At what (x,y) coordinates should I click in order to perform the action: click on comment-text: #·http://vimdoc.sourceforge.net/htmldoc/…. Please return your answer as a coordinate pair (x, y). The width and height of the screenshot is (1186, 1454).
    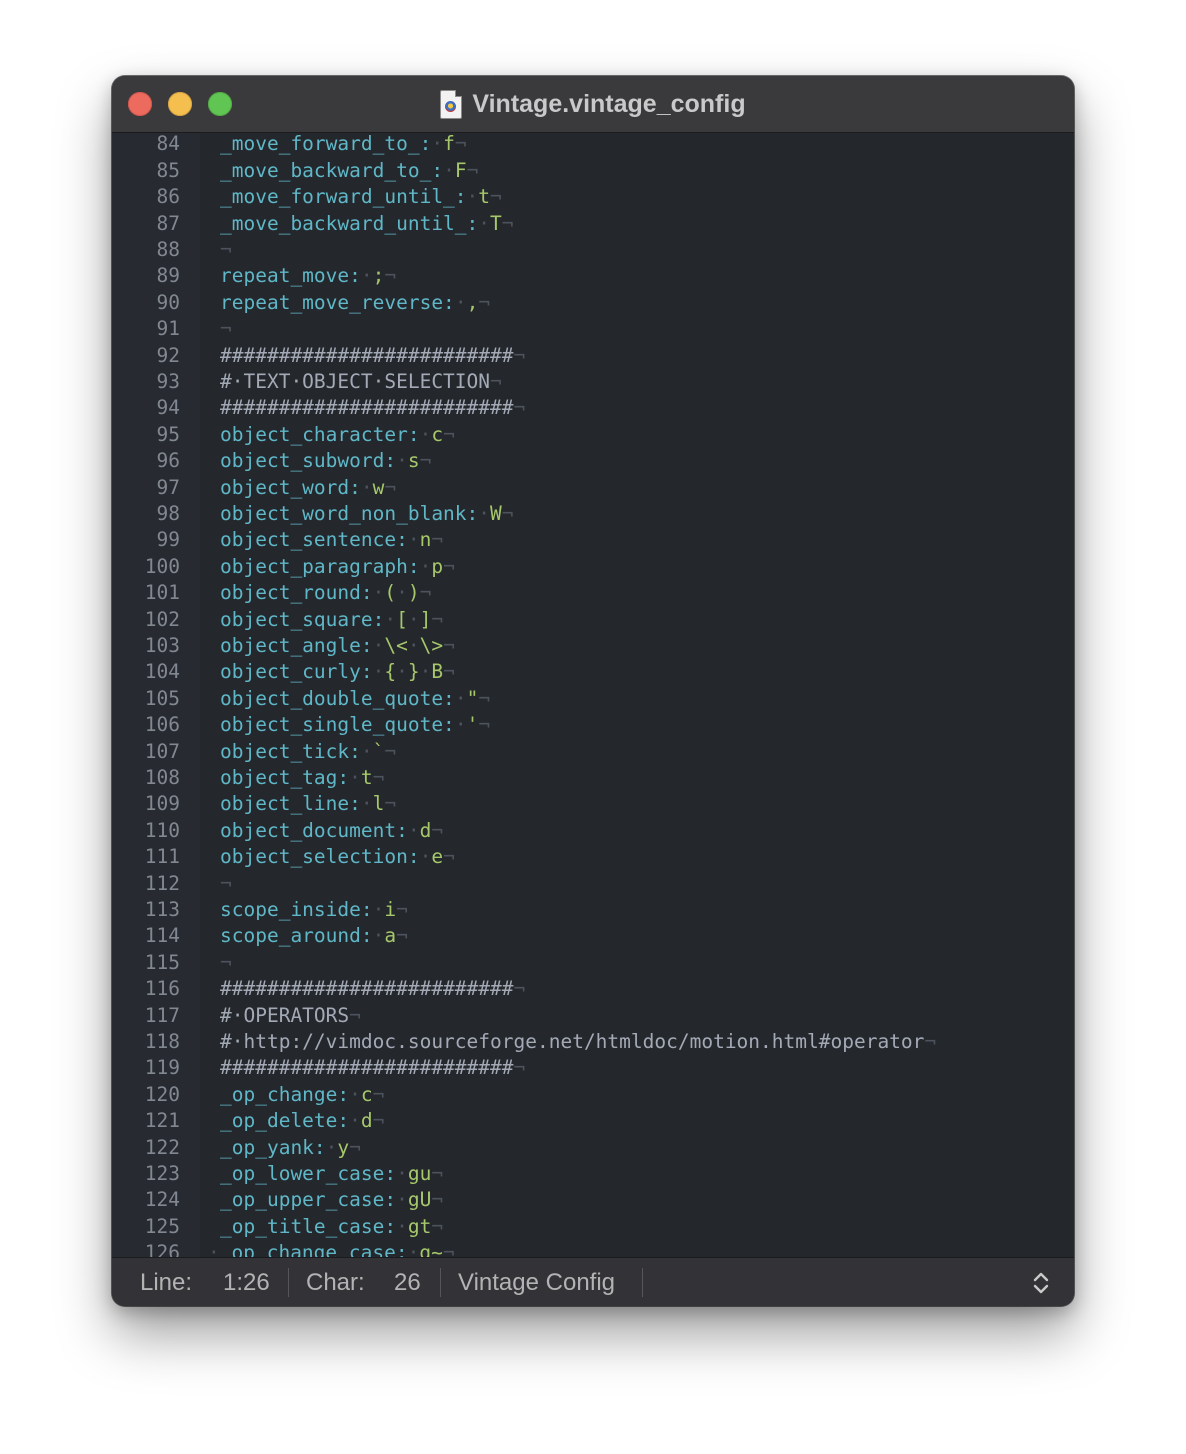
    Looking at the image, I should click on (572, 1041).